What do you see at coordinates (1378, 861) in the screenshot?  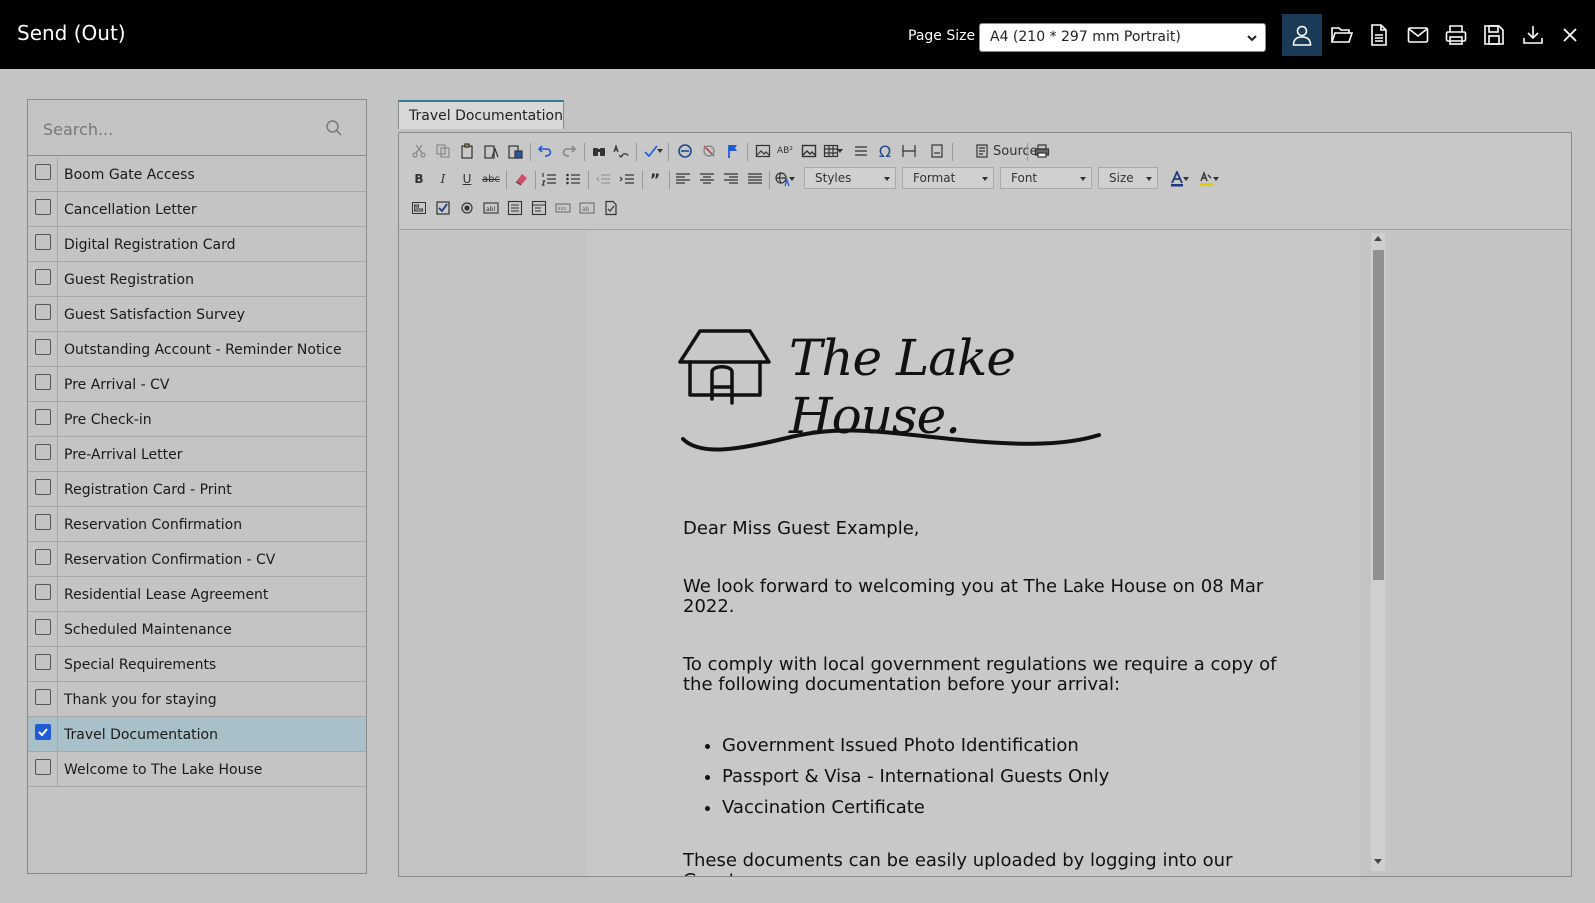 I see `scroll-down-arrow-icon` at bounding box center [1378, 861].